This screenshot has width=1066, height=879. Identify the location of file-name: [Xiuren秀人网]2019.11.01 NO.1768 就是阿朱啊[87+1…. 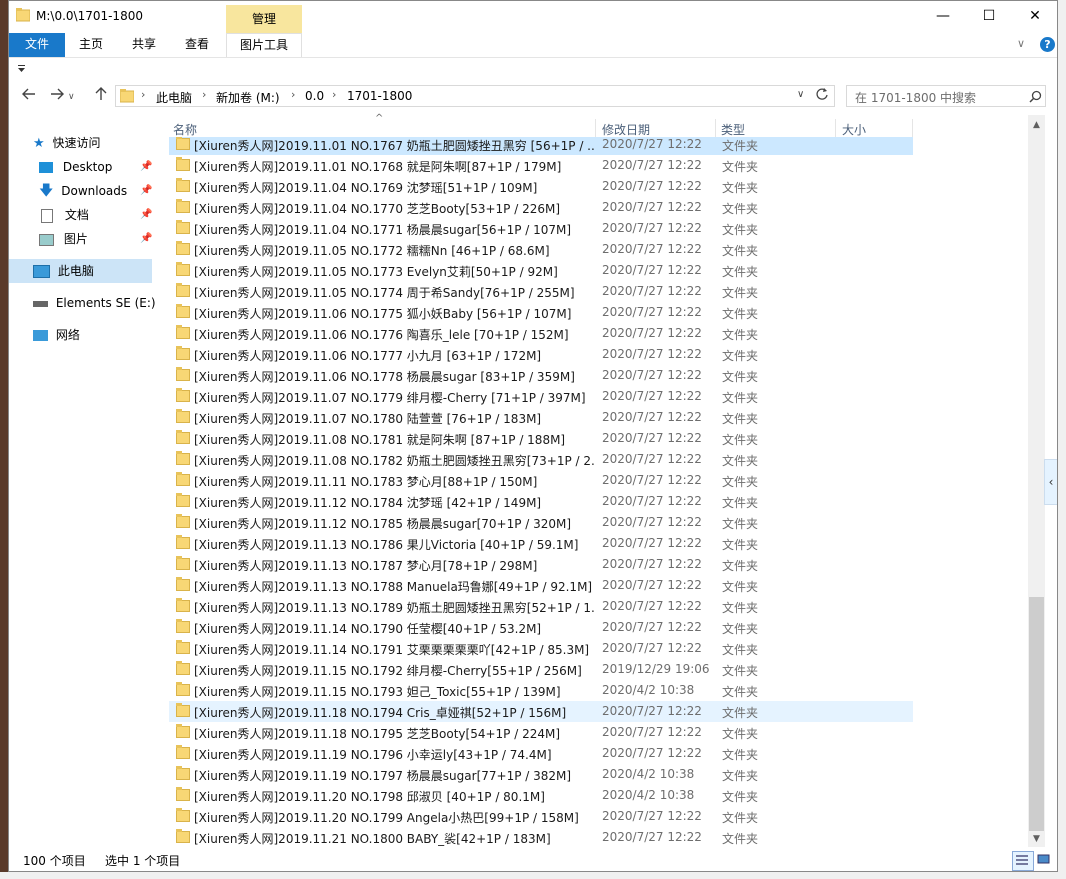
(394, 166).